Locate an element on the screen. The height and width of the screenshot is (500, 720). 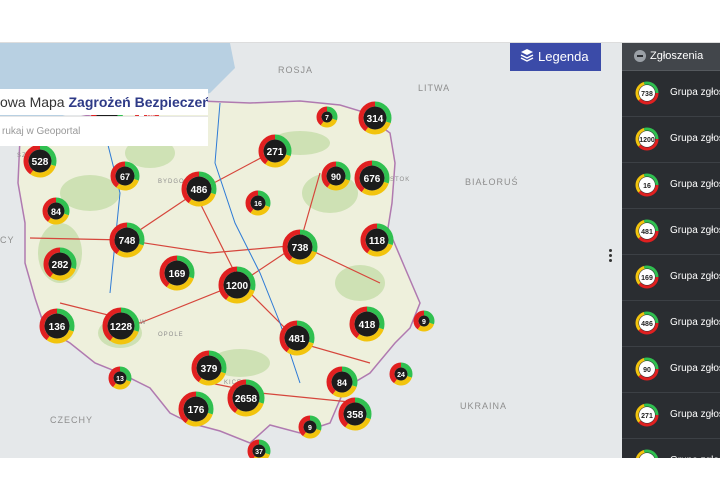
panel-list-item: 1200 Grupa zgłosz is located at coordinates (671, 140).